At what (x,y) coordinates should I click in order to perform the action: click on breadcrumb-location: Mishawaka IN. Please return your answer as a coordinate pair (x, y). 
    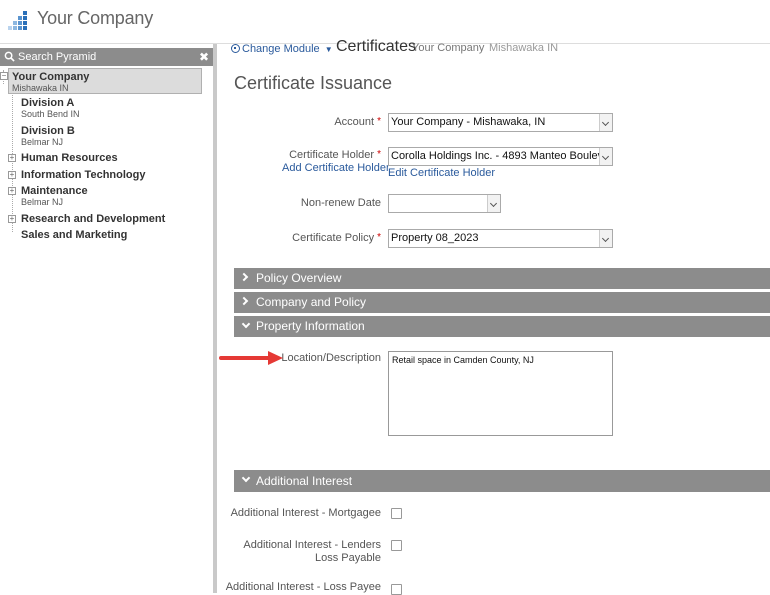
    Looking at the image, I should click on (524, 48).